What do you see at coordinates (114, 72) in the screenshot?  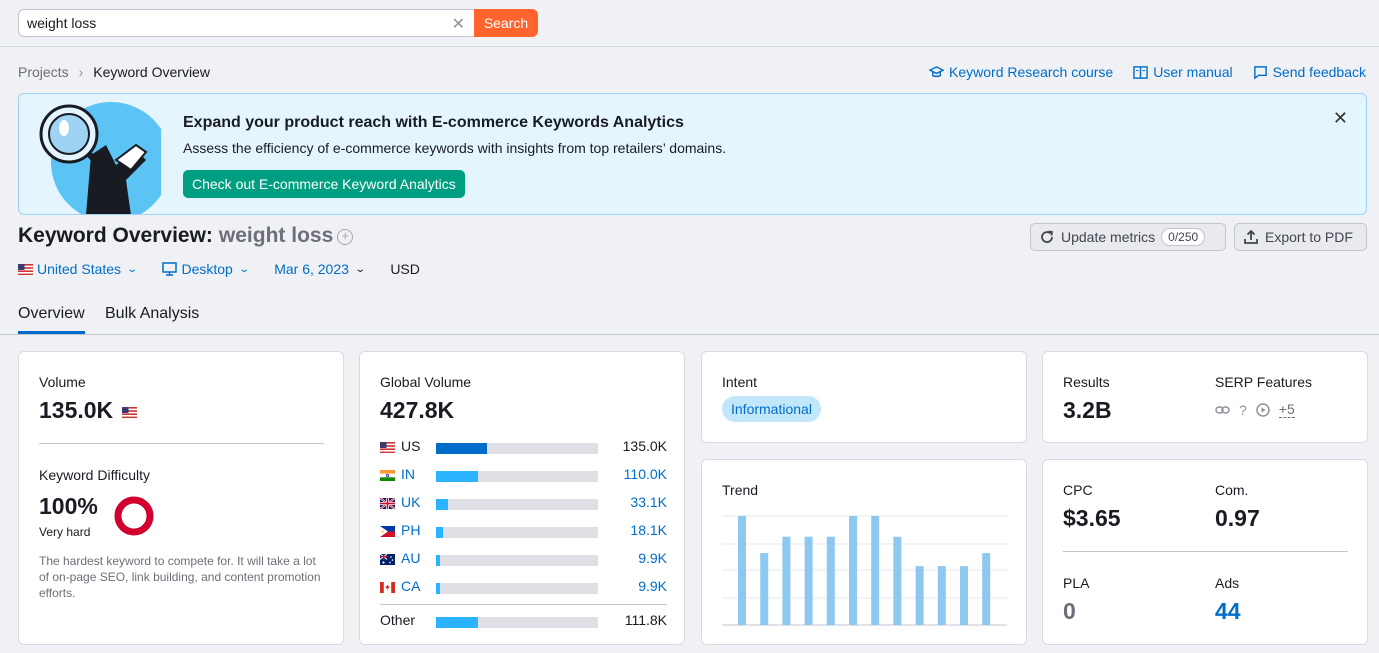 I see `breadcrumb: Projects › Keyword Overview` at bounding box center [114, 72].